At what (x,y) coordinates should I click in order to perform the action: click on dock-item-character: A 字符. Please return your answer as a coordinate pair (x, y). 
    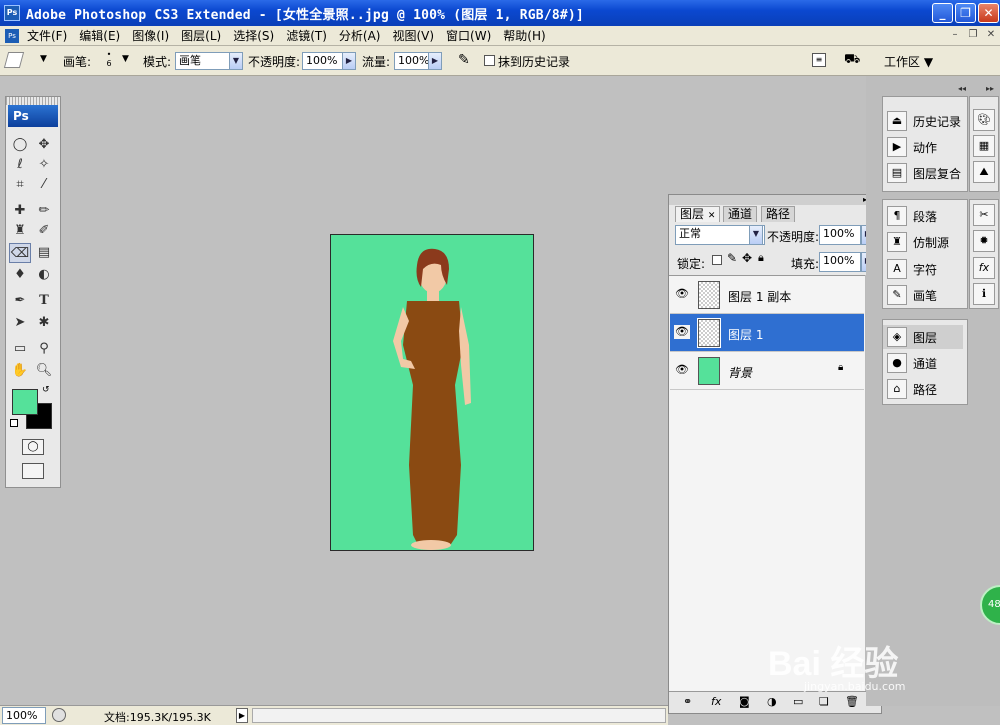
    Looking at the image, I should click on (910, 269).